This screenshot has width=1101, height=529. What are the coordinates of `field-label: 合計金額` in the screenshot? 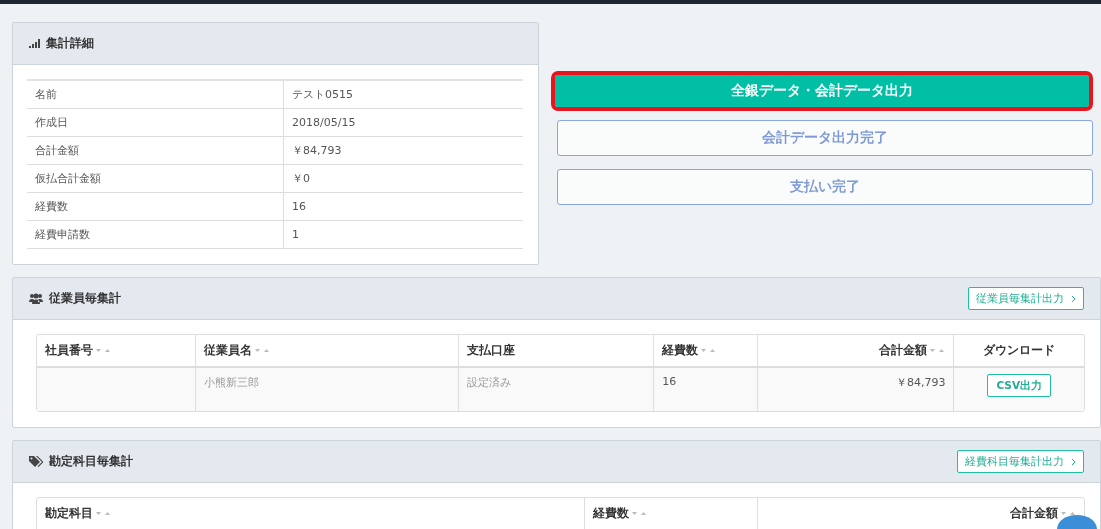 It's located at (57, 150).